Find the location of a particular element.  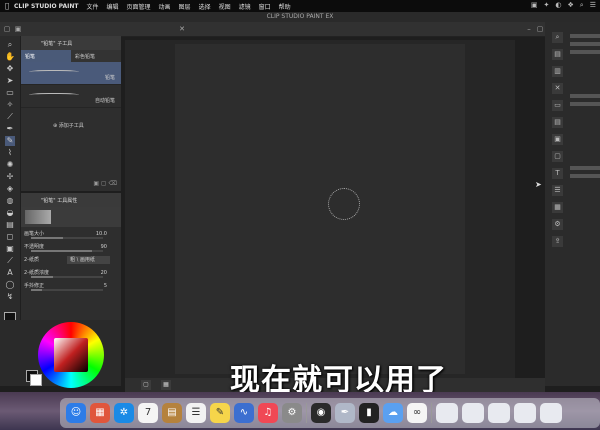

color-square is located at coordinates (71, 355).